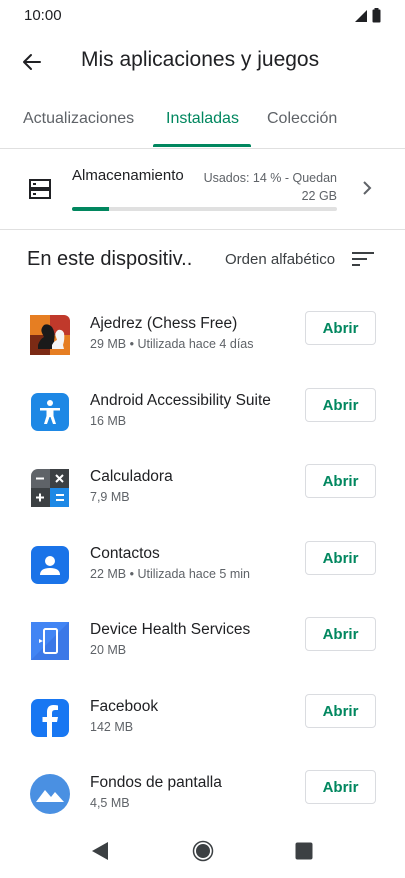  Describe the element at coordinates (108, 650) in the screenshot. I see `app-meta: 20 MB` at that location.